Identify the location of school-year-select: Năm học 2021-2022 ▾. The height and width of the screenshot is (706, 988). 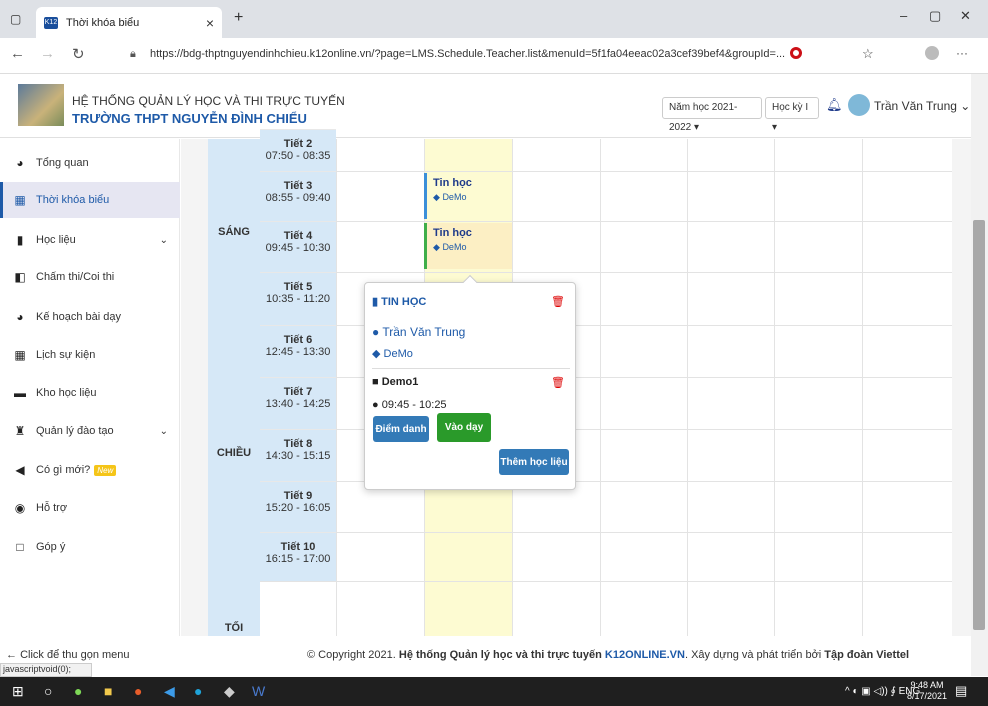
(712, 115).